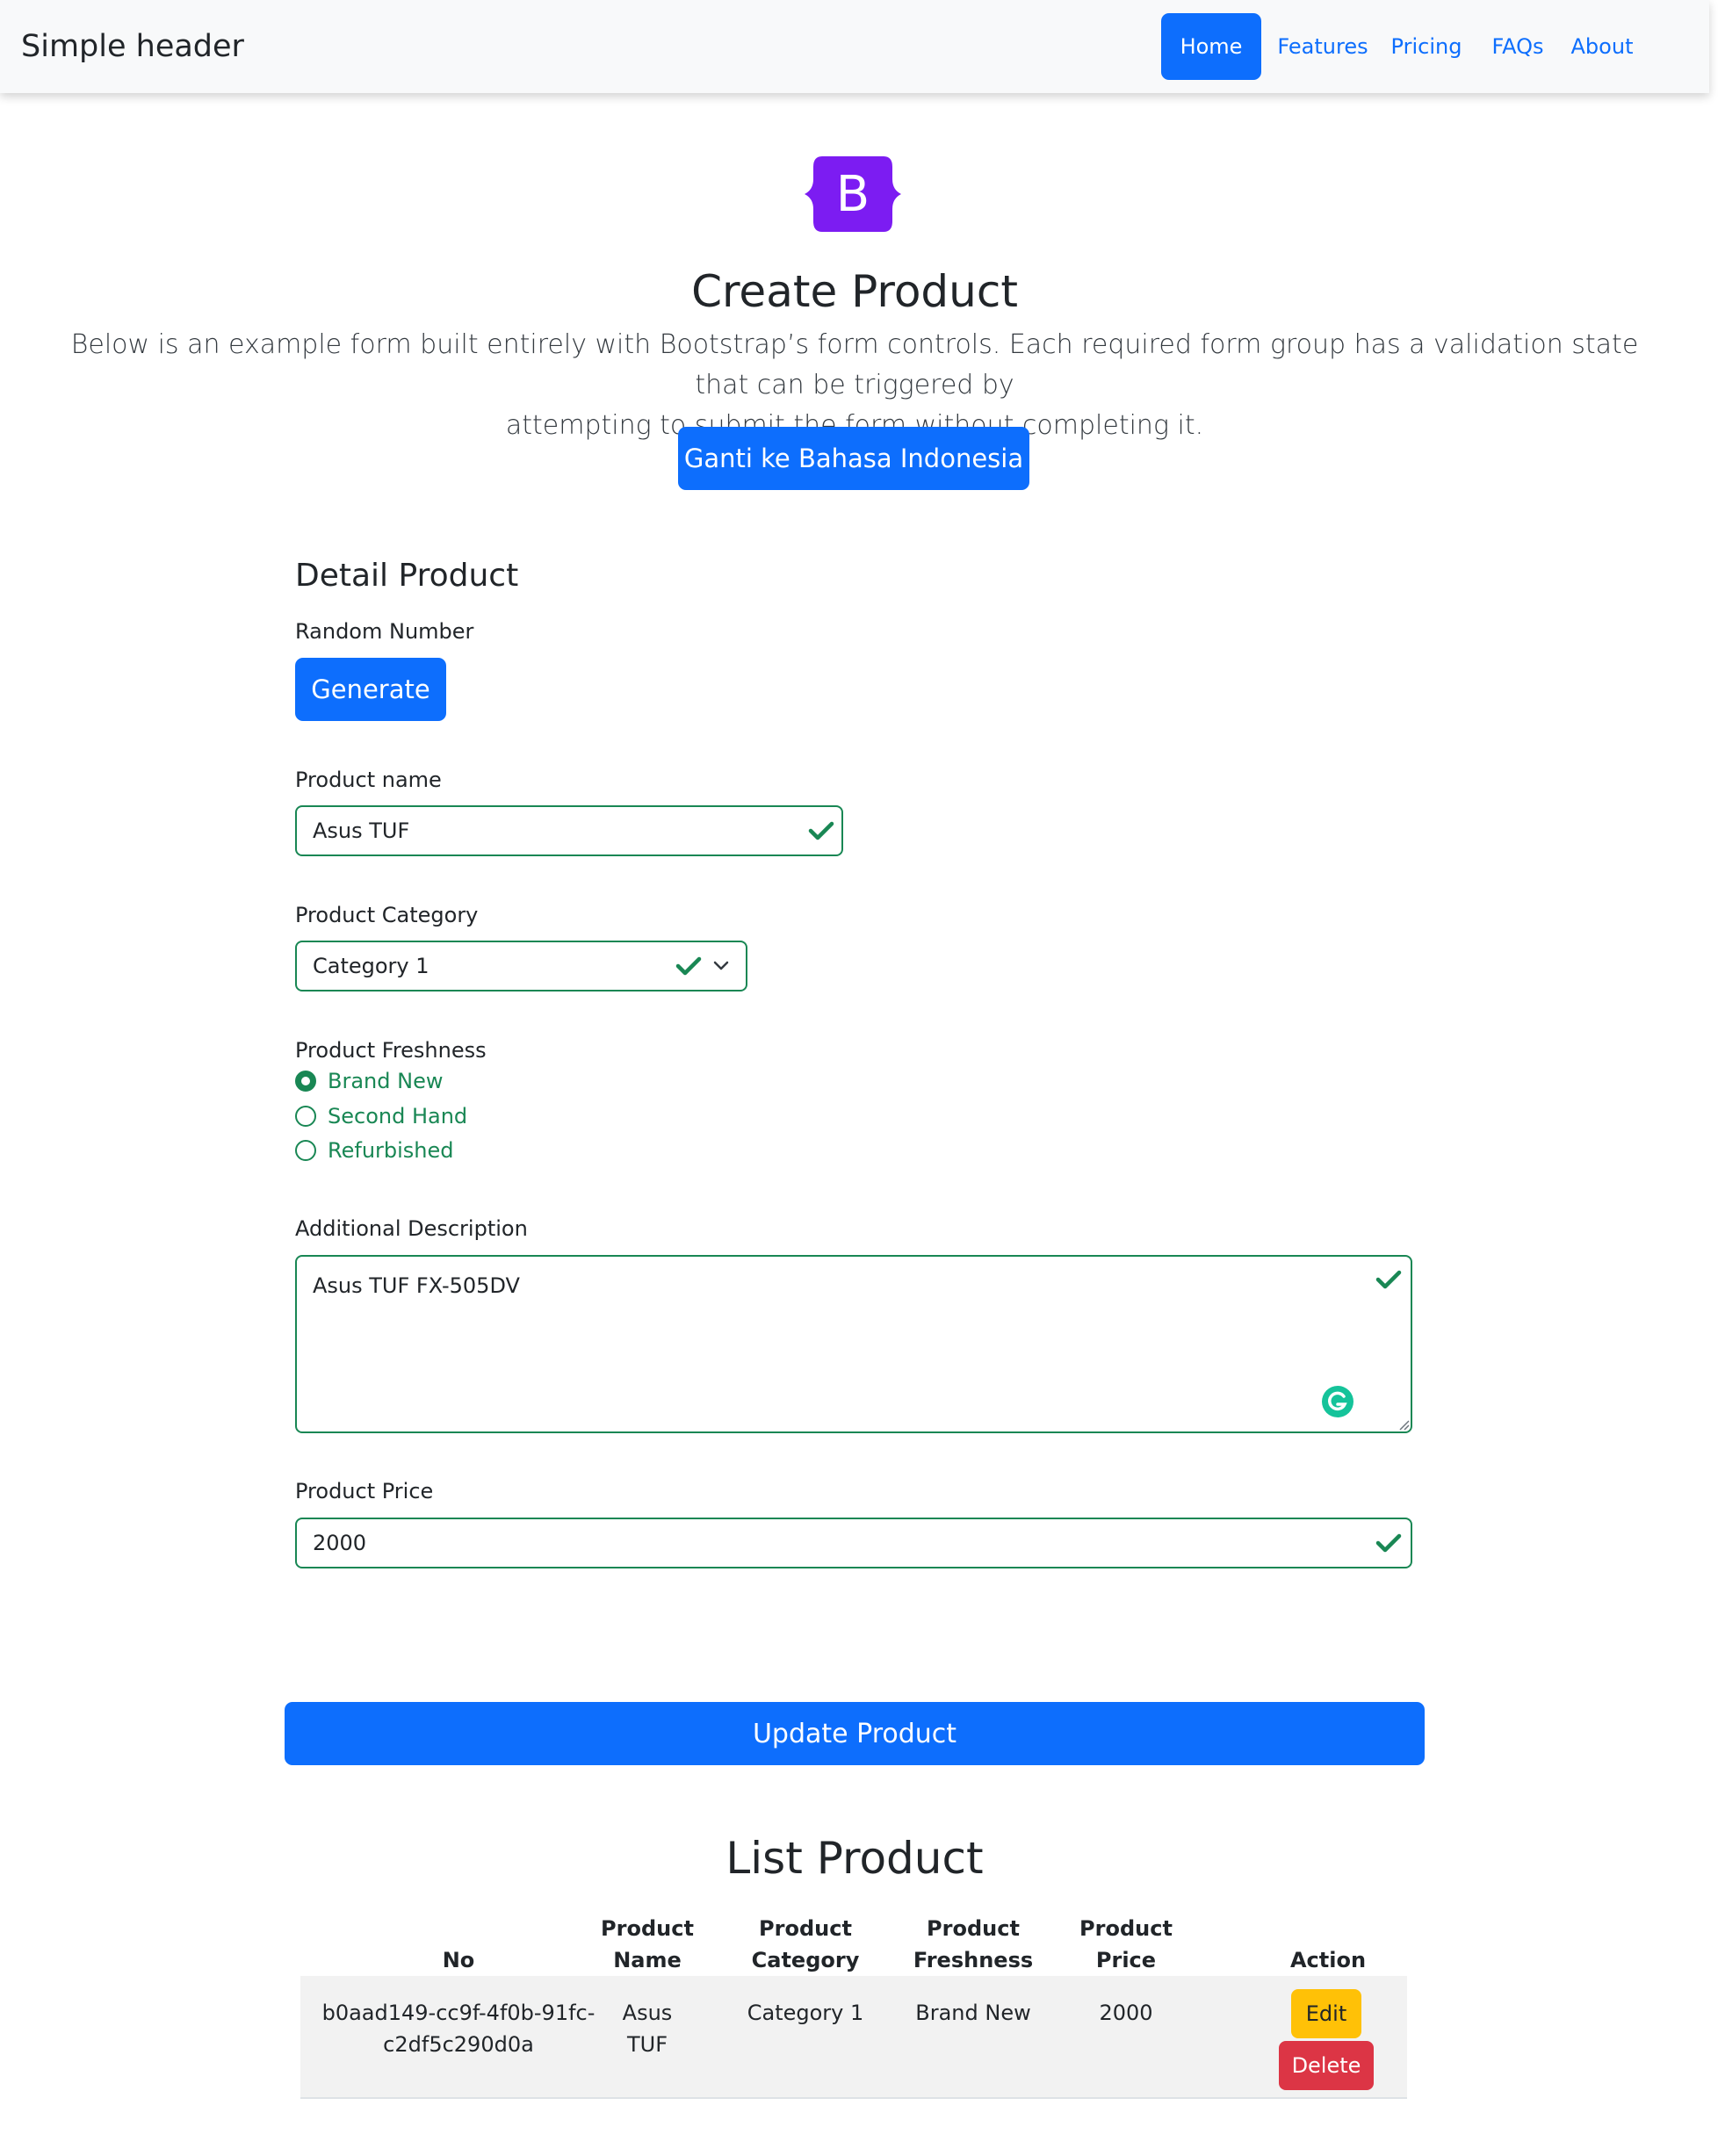  Describe the element at coordinates (407, 576) in the screenshot. I see `section-title-detail: Detail Product` at that location.